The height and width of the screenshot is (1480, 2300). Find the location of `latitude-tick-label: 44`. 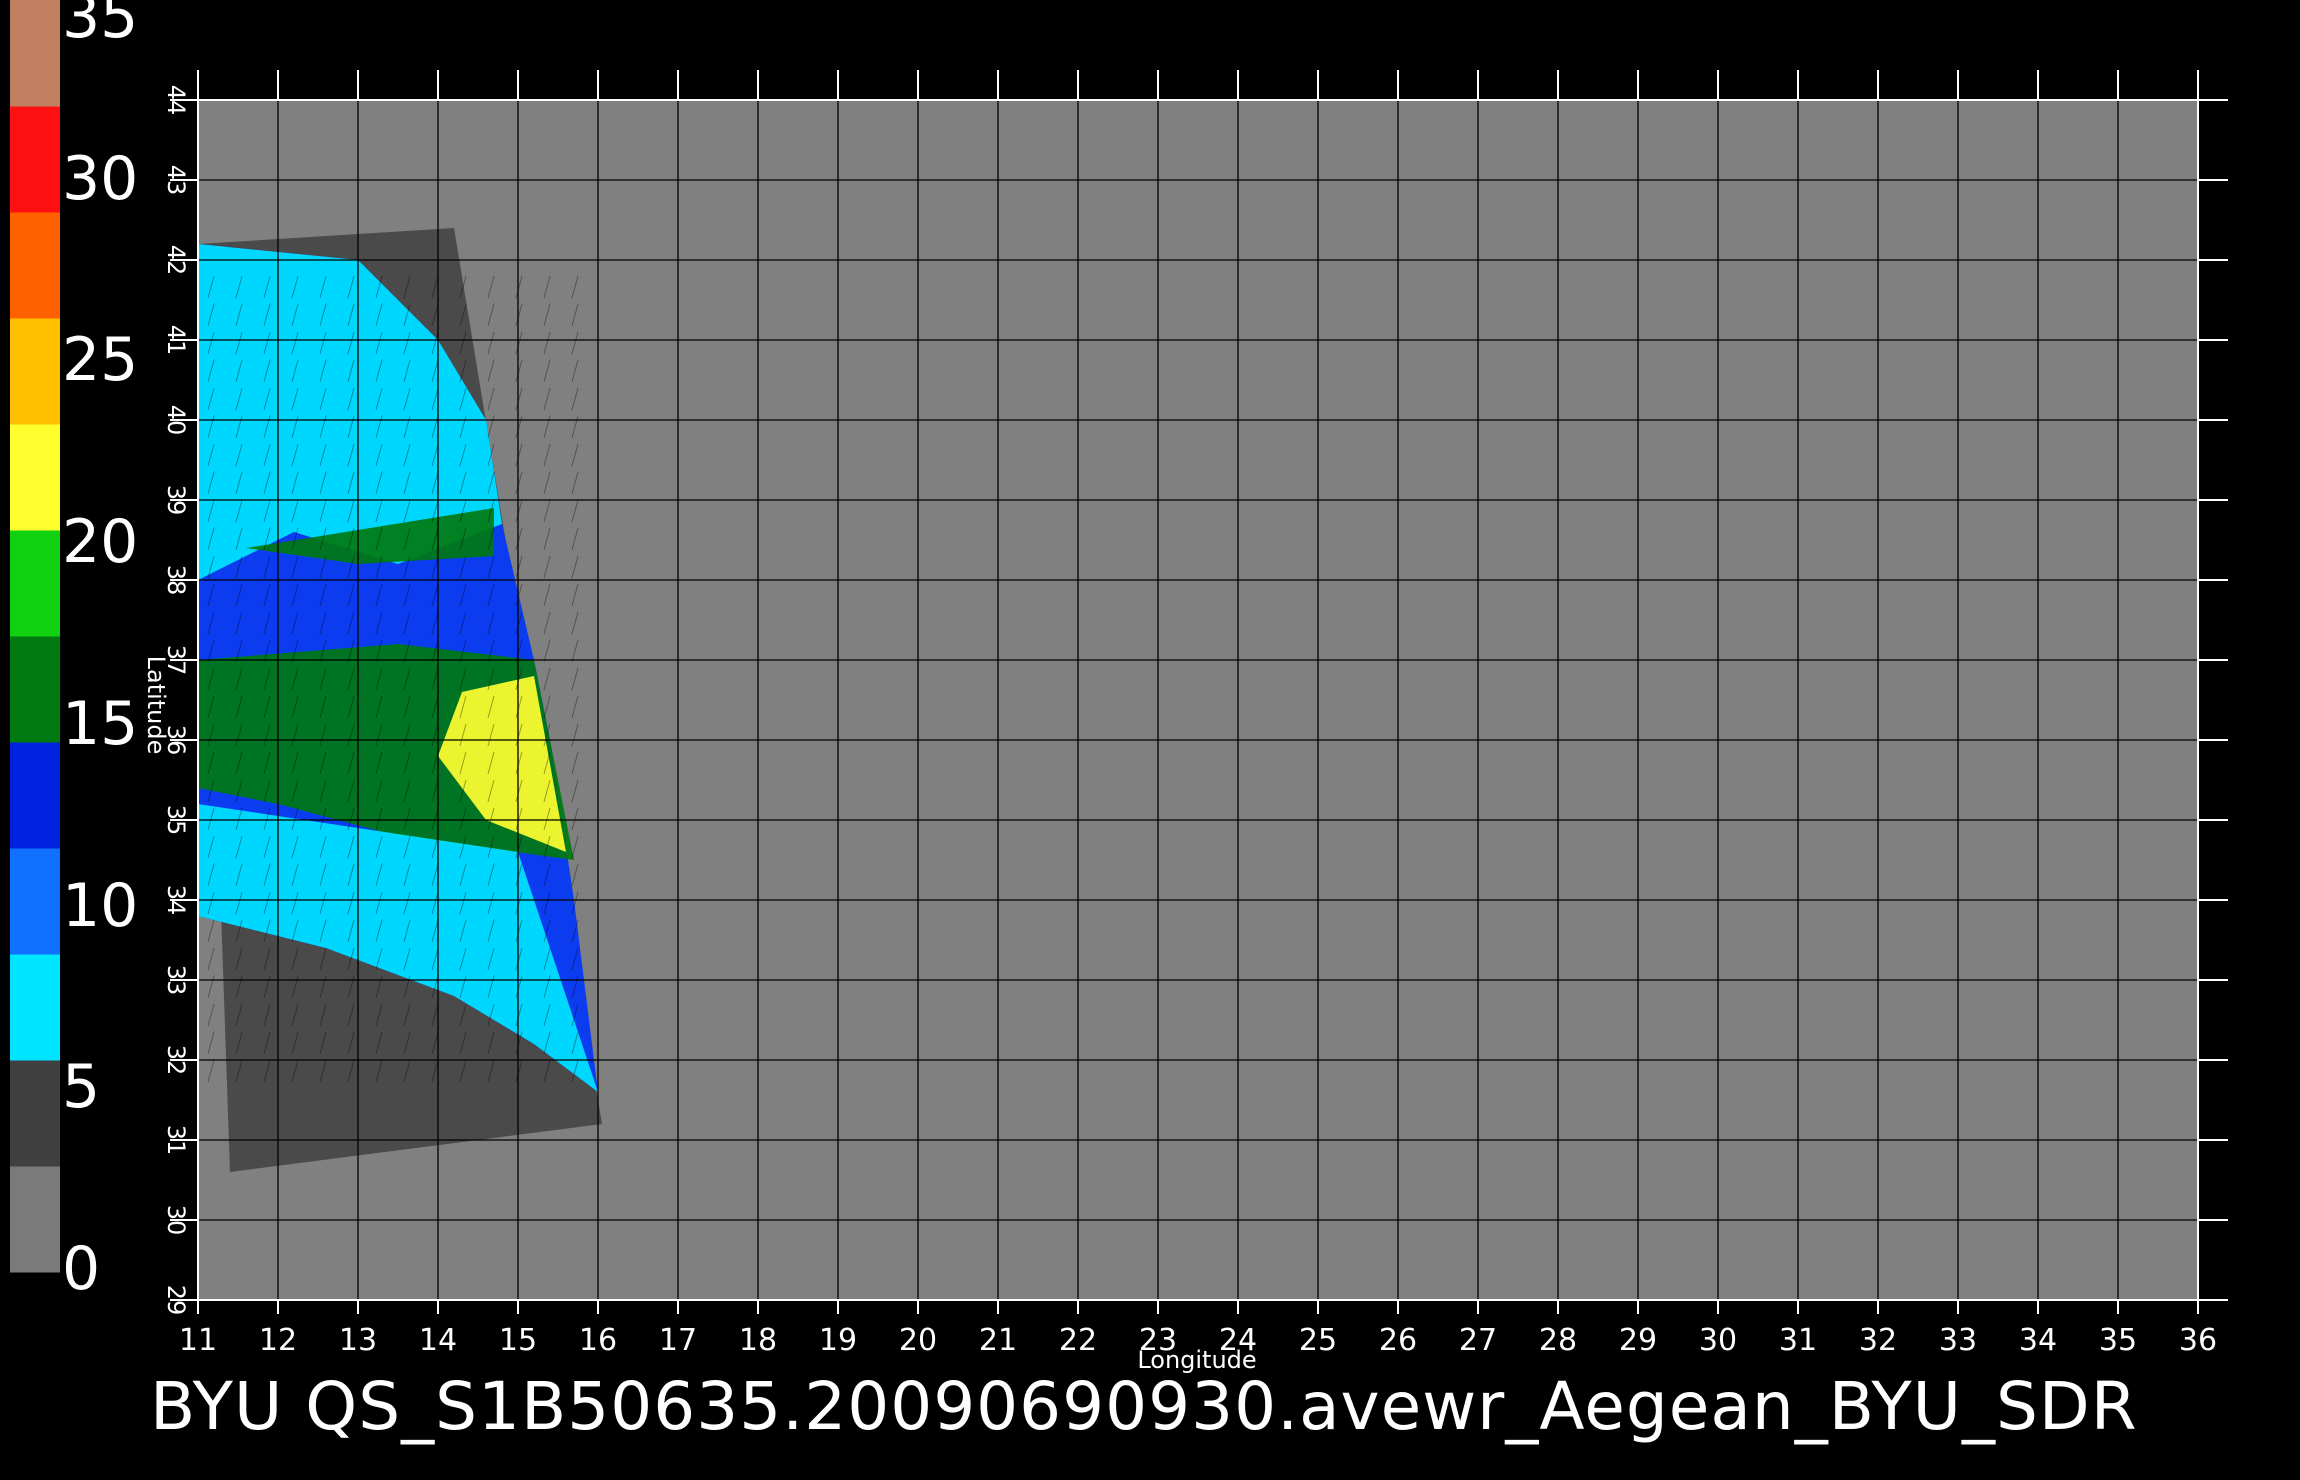

latitude-tick-label: 44 is located at coordinates (176, 100).